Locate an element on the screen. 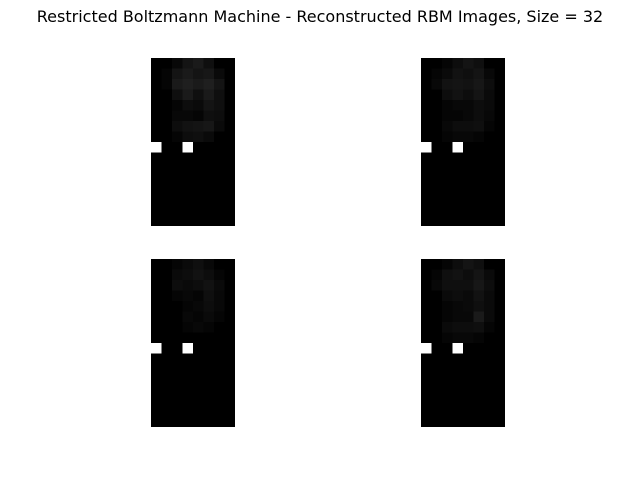  reconstruction-2-cell-r5-c5 is located at coordinates (479, 116).